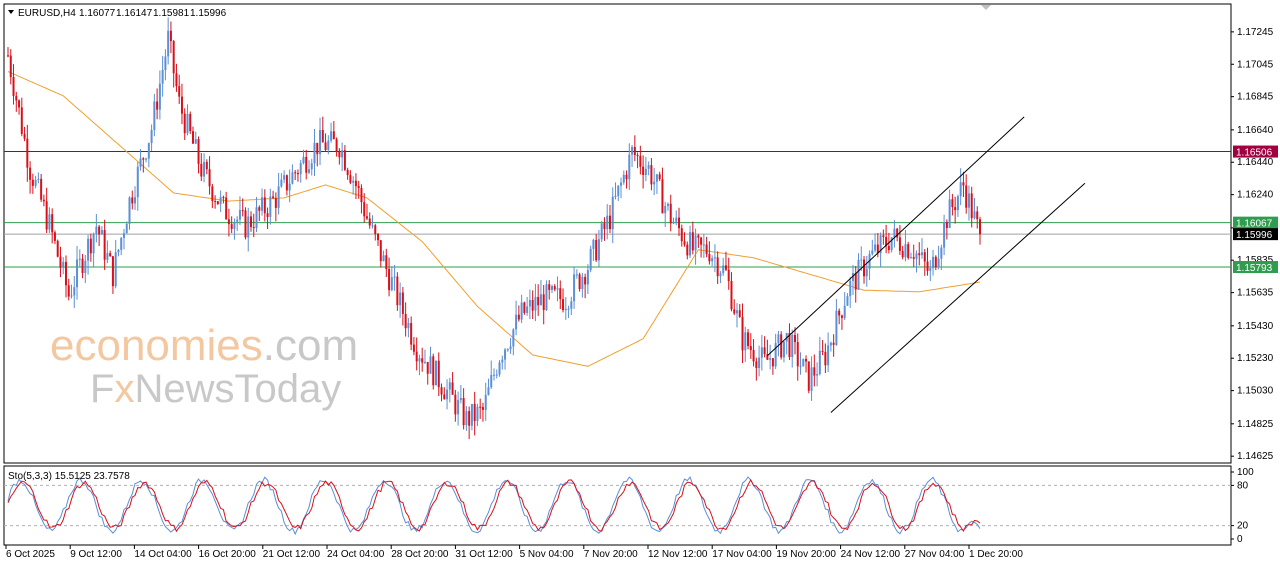 This screenshot has width=1280, height=567. I want to click on header-open: 1.16077, so click(97, 13).